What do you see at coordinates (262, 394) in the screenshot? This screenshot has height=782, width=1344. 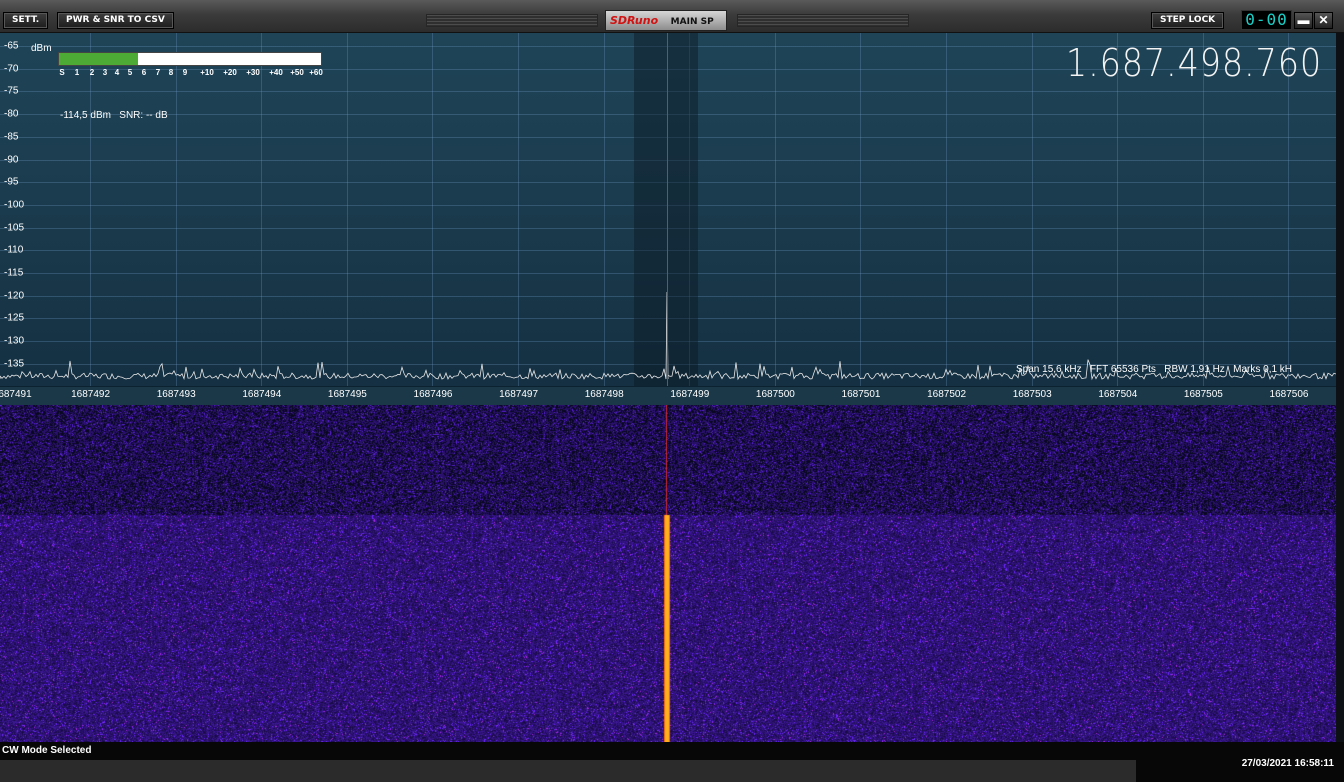 I see `freq-tick-label: 1687494` at bounding box center [262, 394].